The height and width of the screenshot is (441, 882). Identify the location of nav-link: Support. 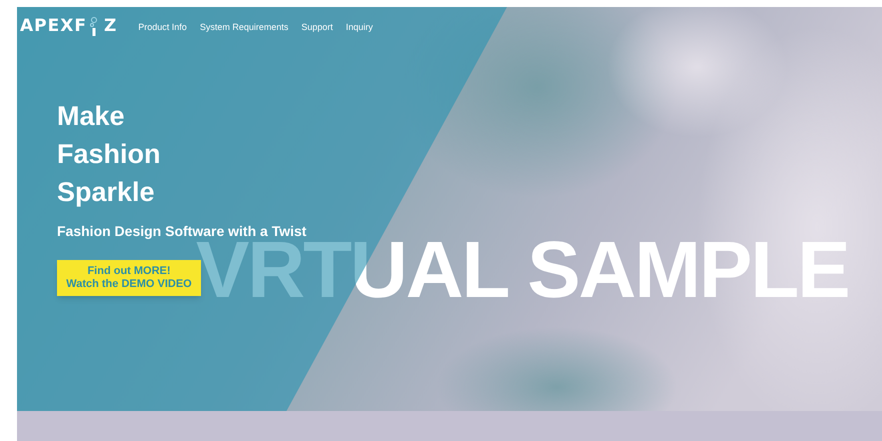
(317, 27).